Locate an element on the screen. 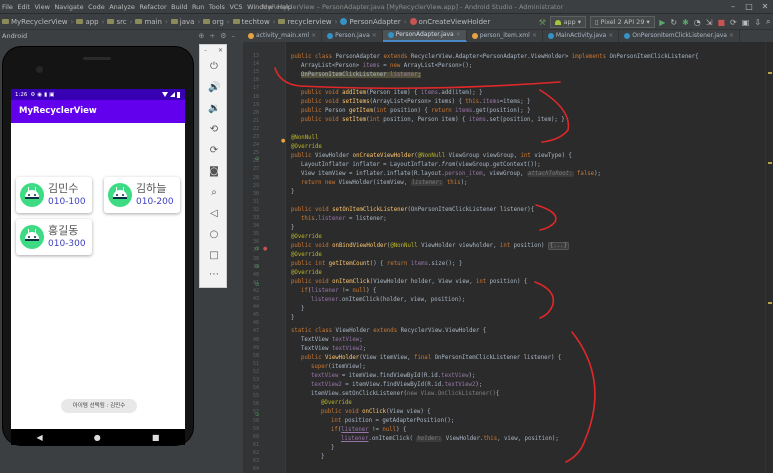 This screenshot has width=773, height=473. profile-icon: ◔ is located at coordinates (697, 22).